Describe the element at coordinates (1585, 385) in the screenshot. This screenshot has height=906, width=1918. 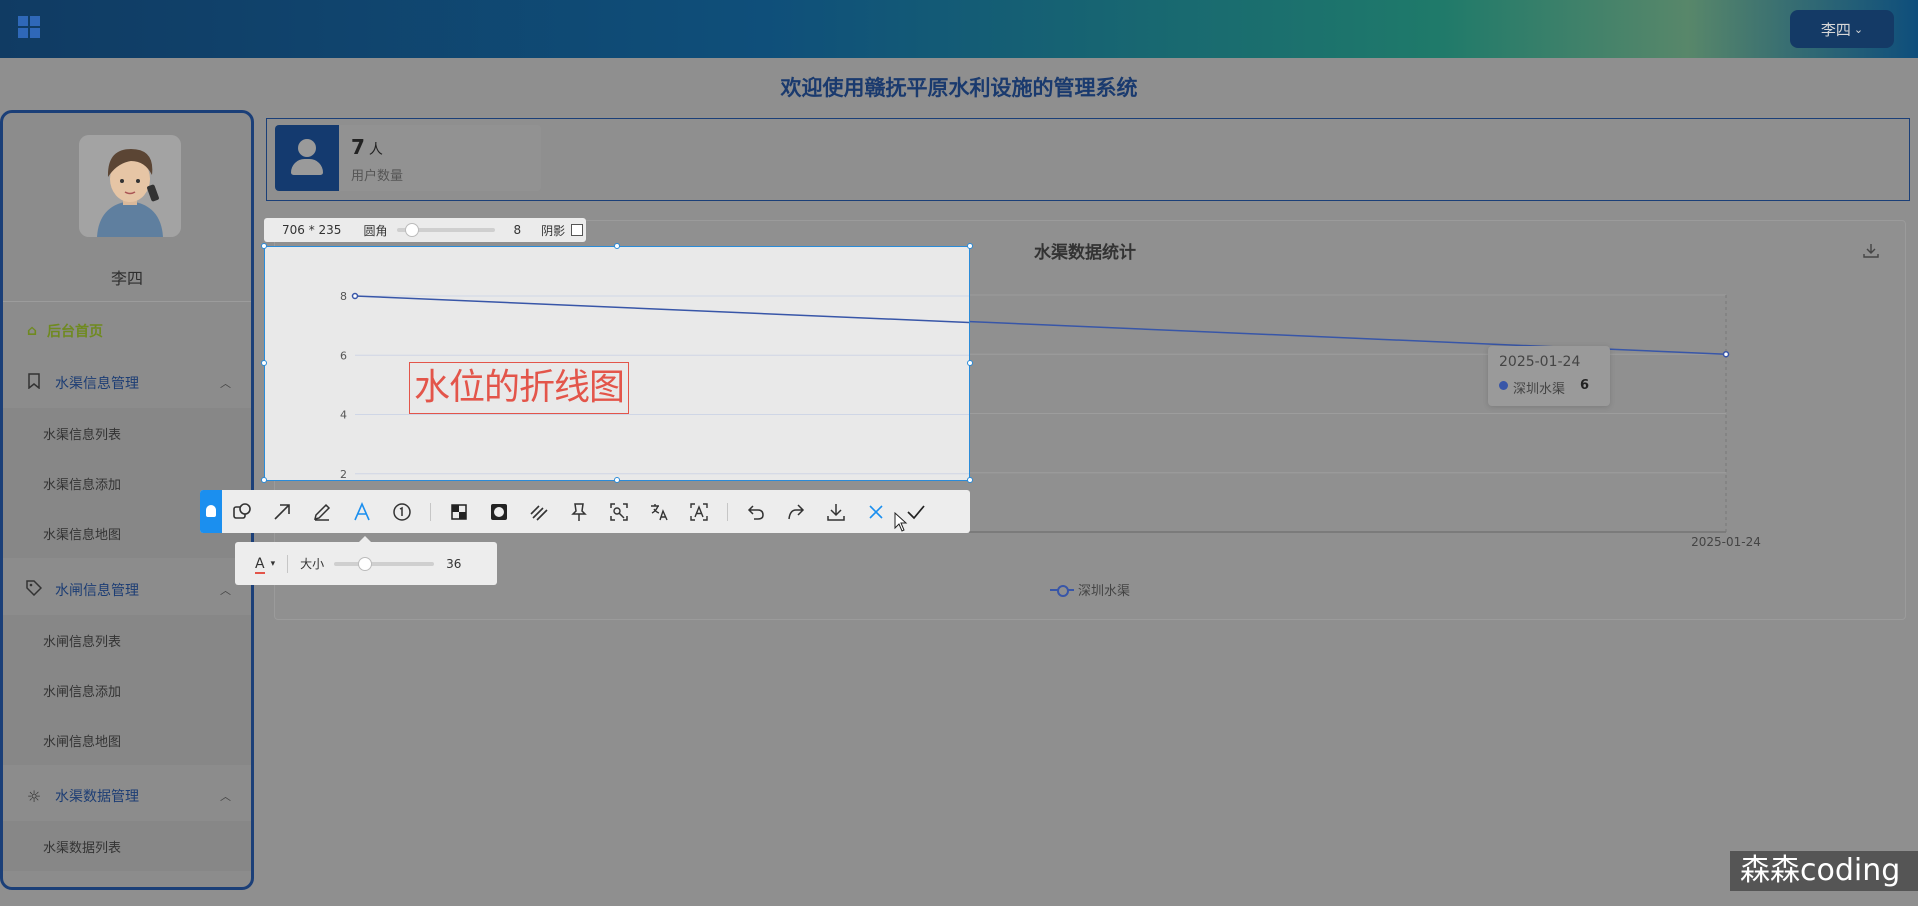
I see `tooltip-value: 6` at that location.